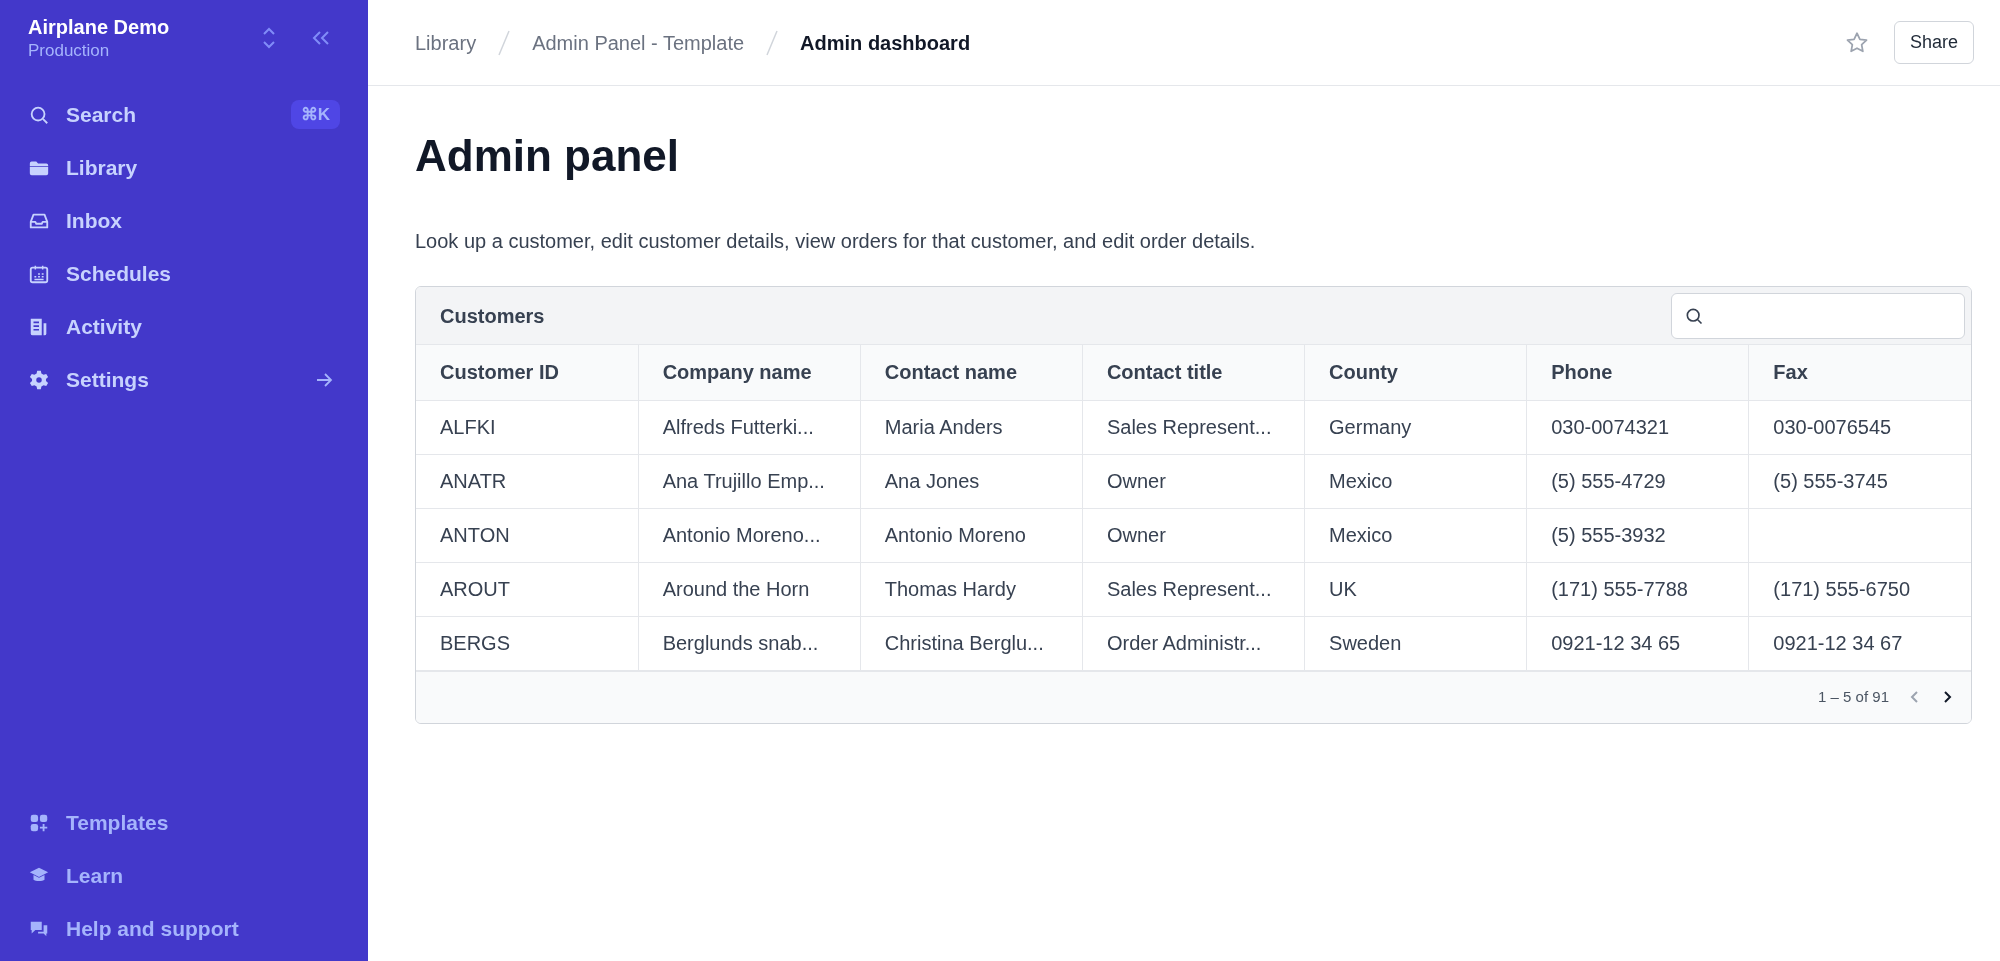  What do you see at coordinates (548, 156) in the screenshot?
I see `page-title: Admin panel` at bounding box center [548, 156].